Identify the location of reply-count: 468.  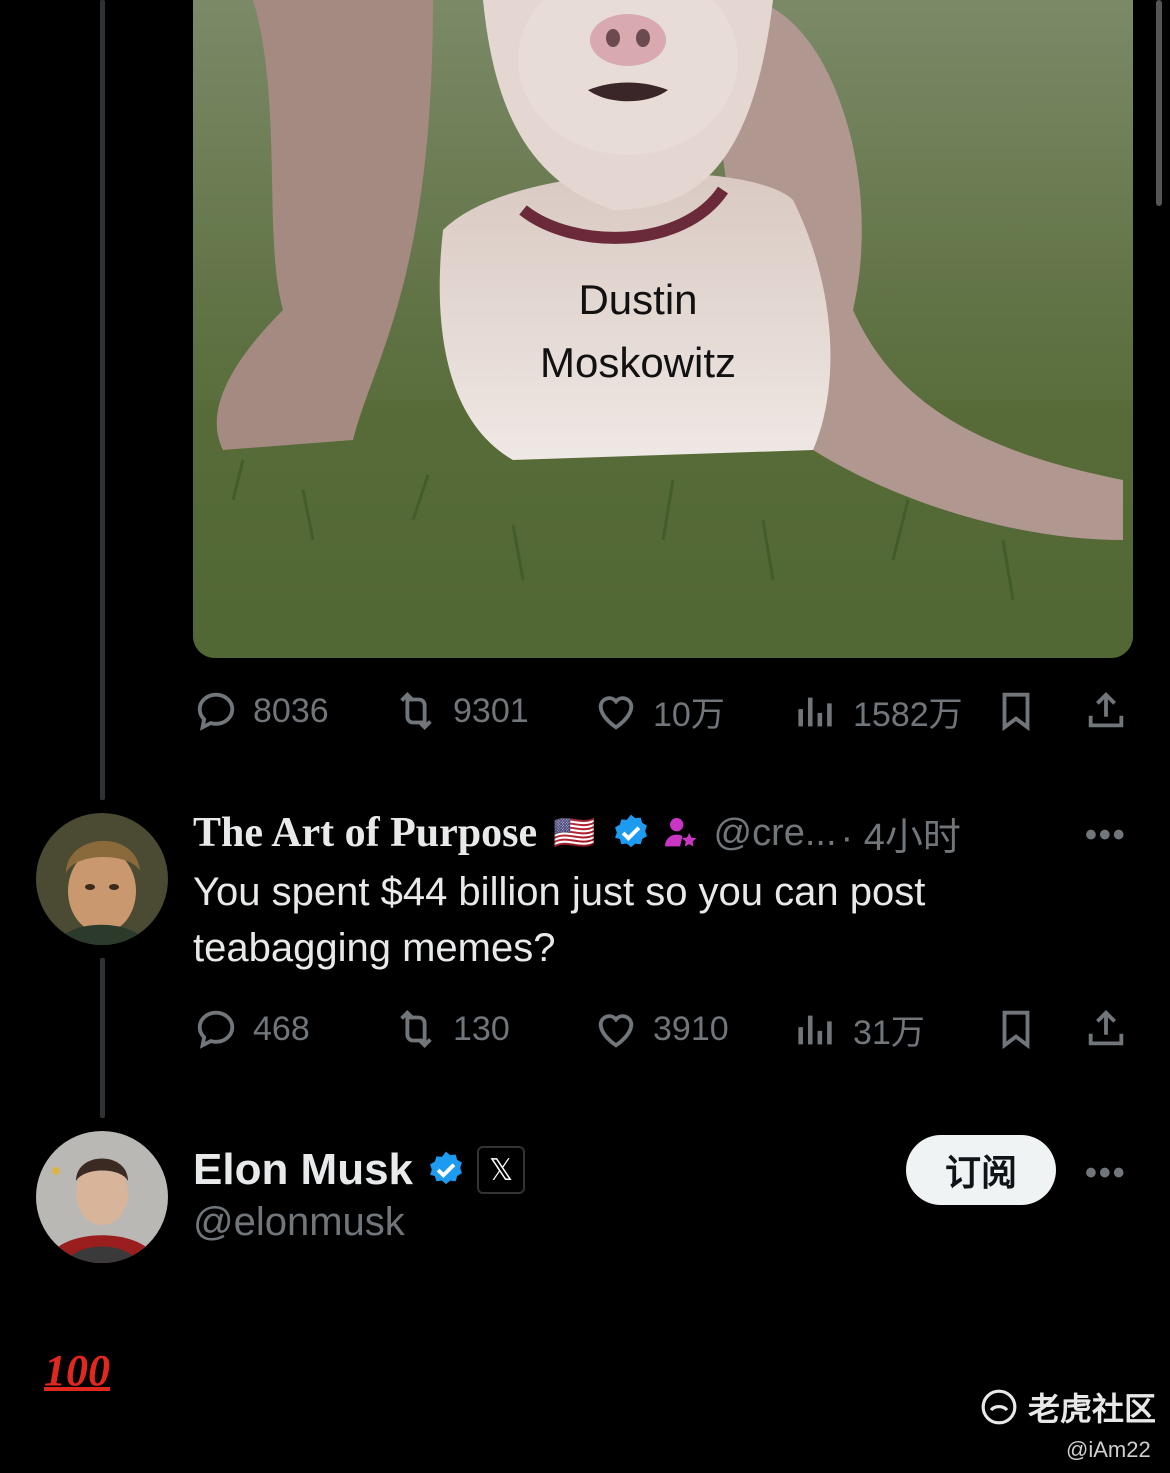
(281, 1028).